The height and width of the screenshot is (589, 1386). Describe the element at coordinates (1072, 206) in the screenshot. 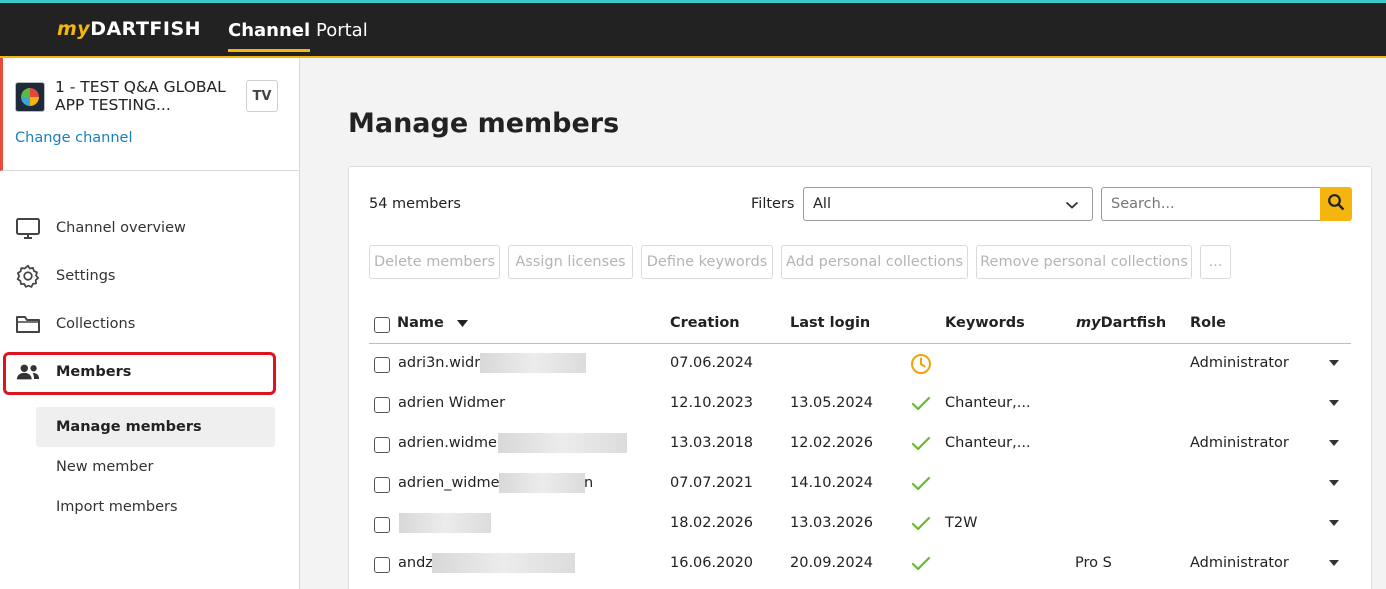

I see `chevron-down-icon` at that location.